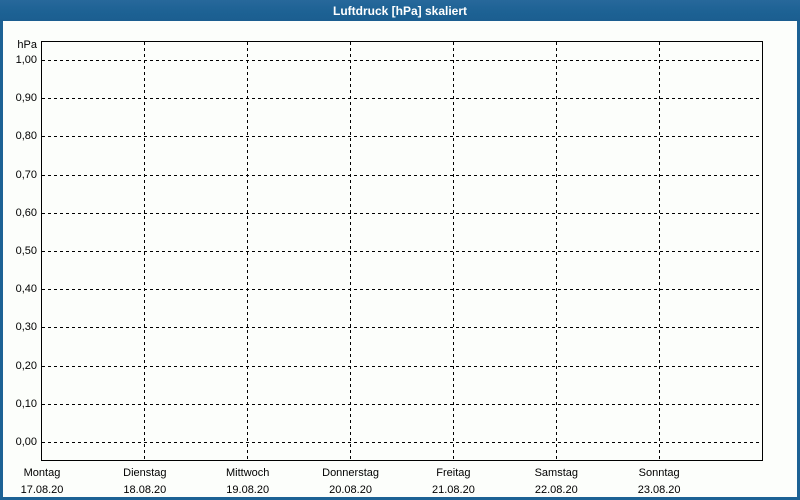 This screenshot has width=800, height=500. Describe the element at coordinates (26, 60) in the screenshot. I see `y-tick-label: 1,00` at that location.